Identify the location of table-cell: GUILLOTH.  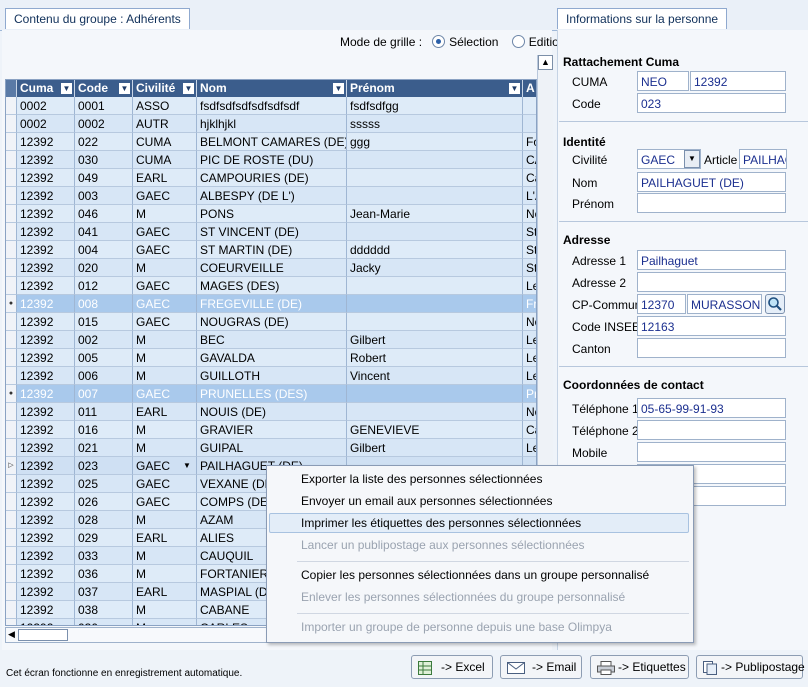
(272, 376).